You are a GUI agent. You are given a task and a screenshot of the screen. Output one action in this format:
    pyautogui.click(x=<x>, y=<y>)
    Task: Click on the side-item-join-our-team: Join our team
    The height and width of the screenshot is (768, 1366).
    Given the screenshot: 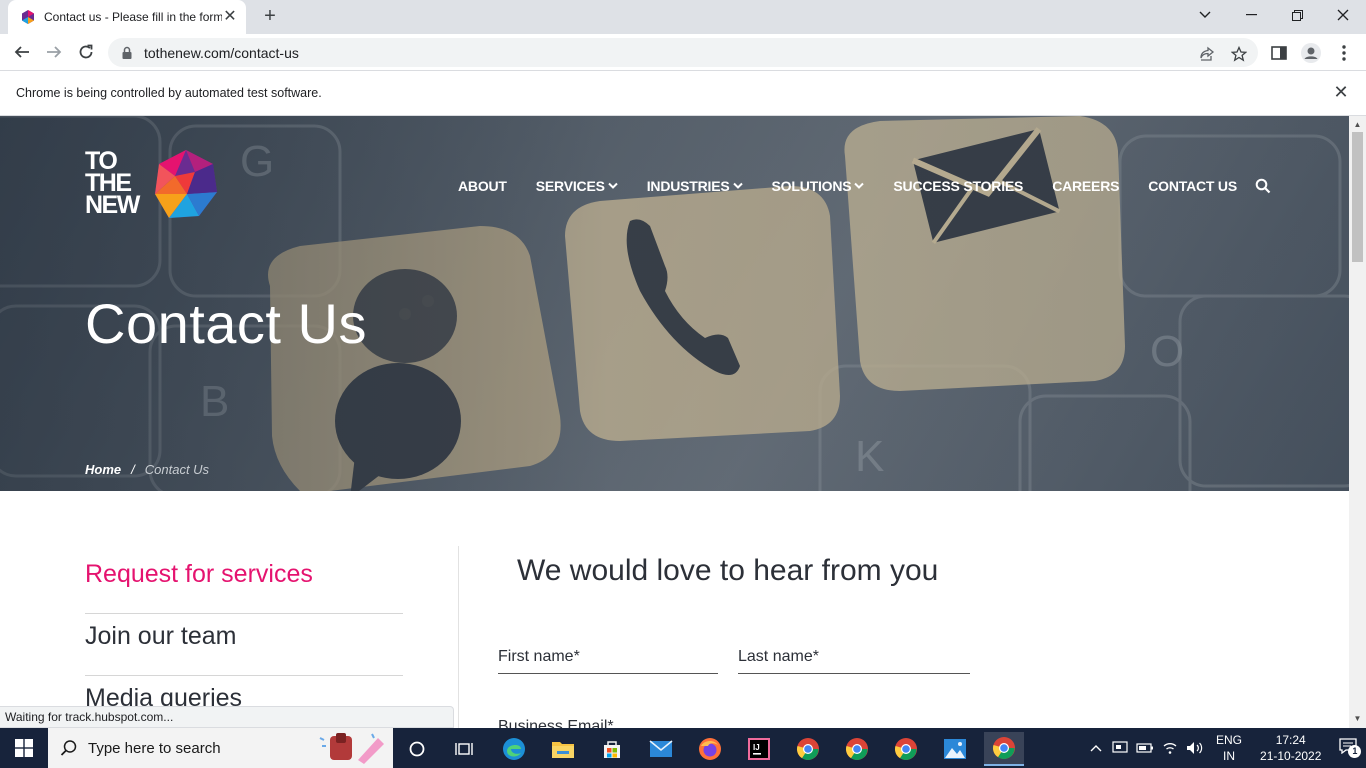 What is the action you would take?
    pyautogui.click(x=244, y=645)
    